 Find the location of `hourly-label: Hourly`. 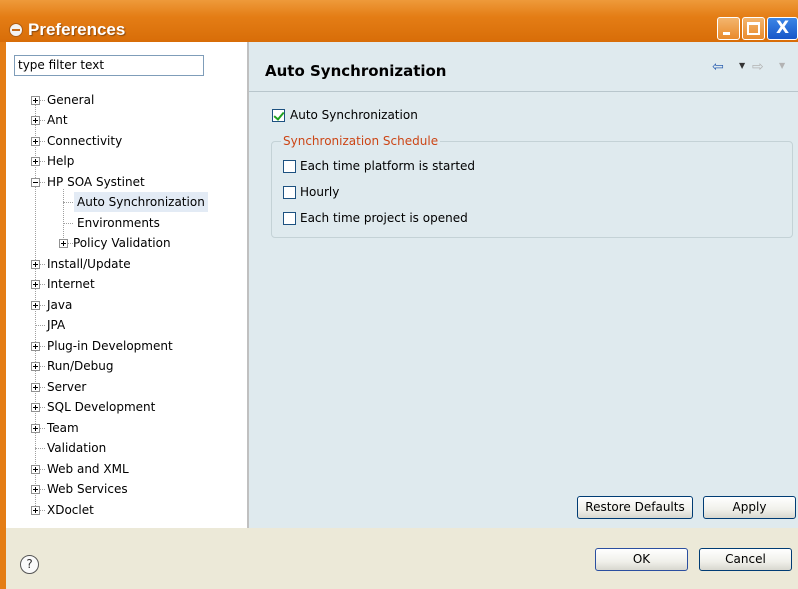

hourly-label: Hourly is located at coordinates (320, 192).